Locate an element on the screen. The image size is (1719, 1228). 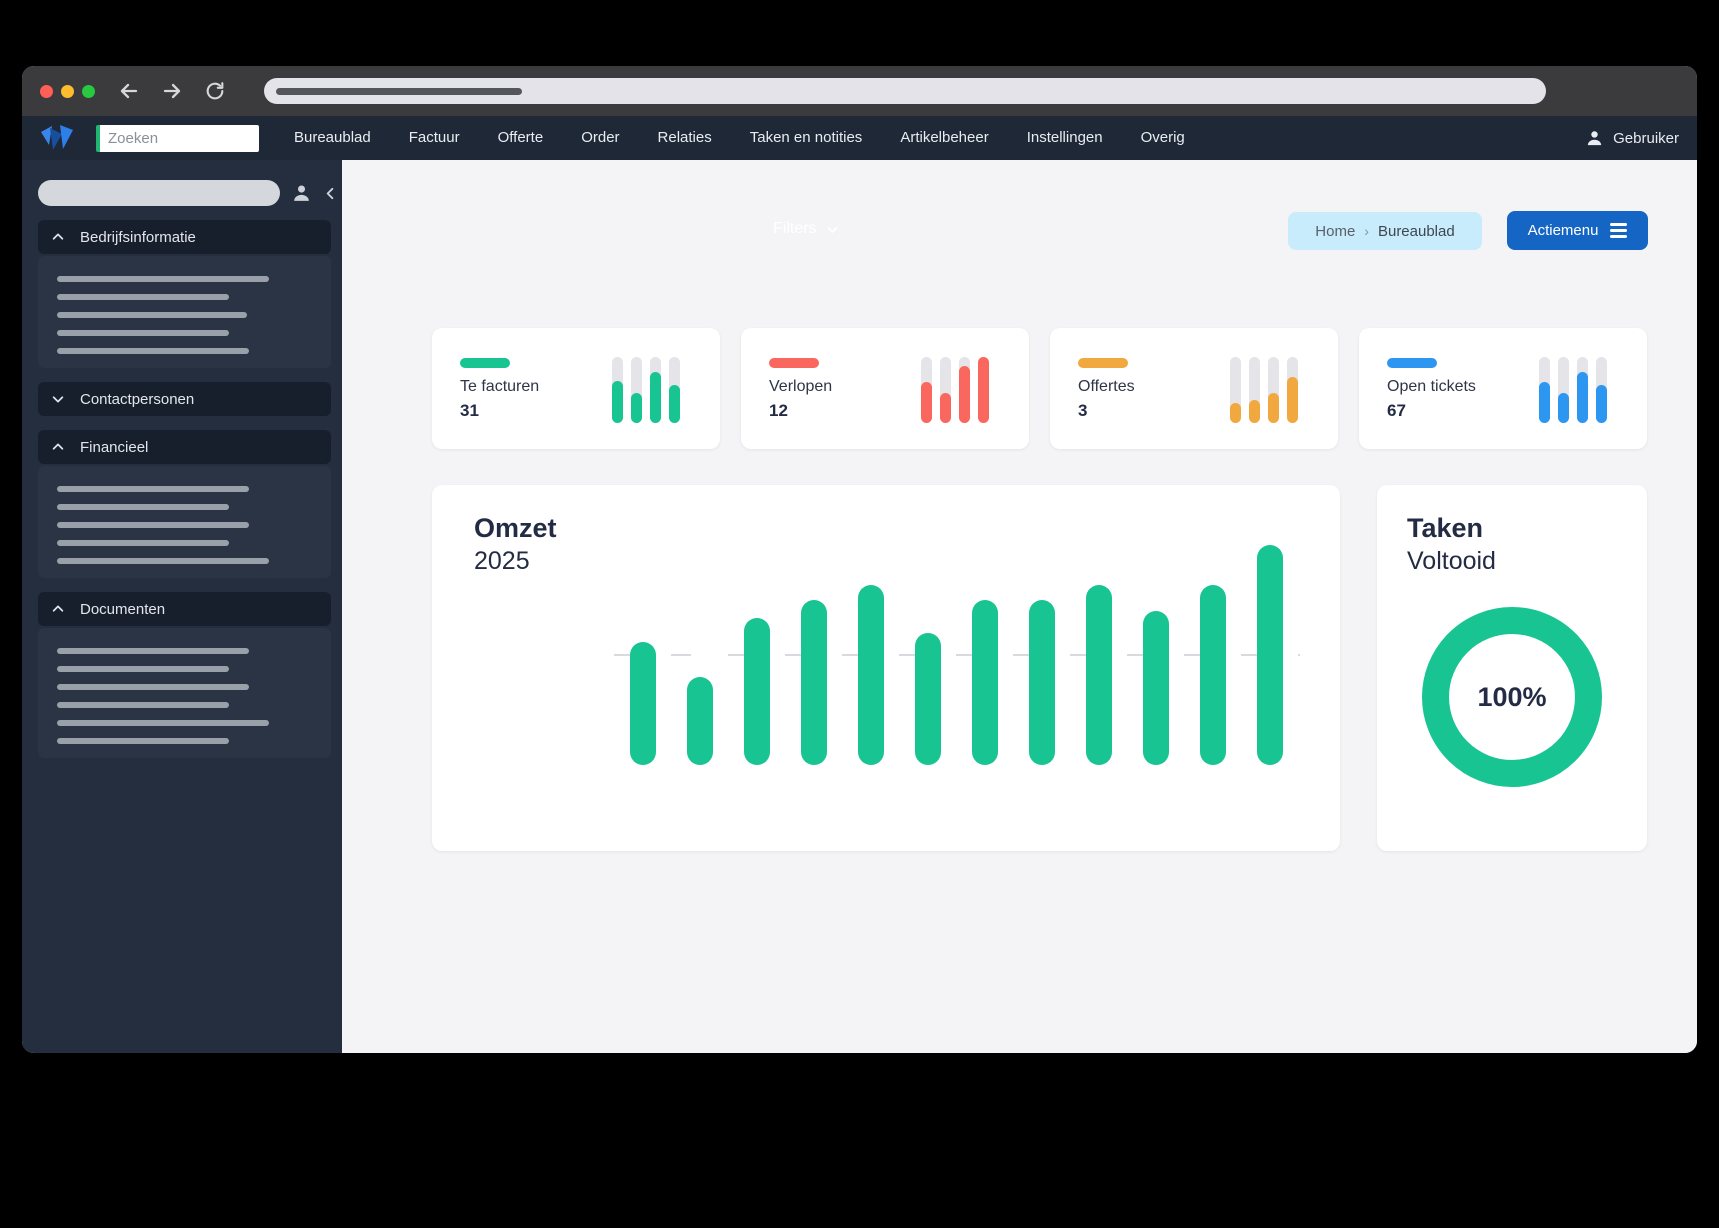
stat-label: Te facturen is located at coordinates (500, 386).